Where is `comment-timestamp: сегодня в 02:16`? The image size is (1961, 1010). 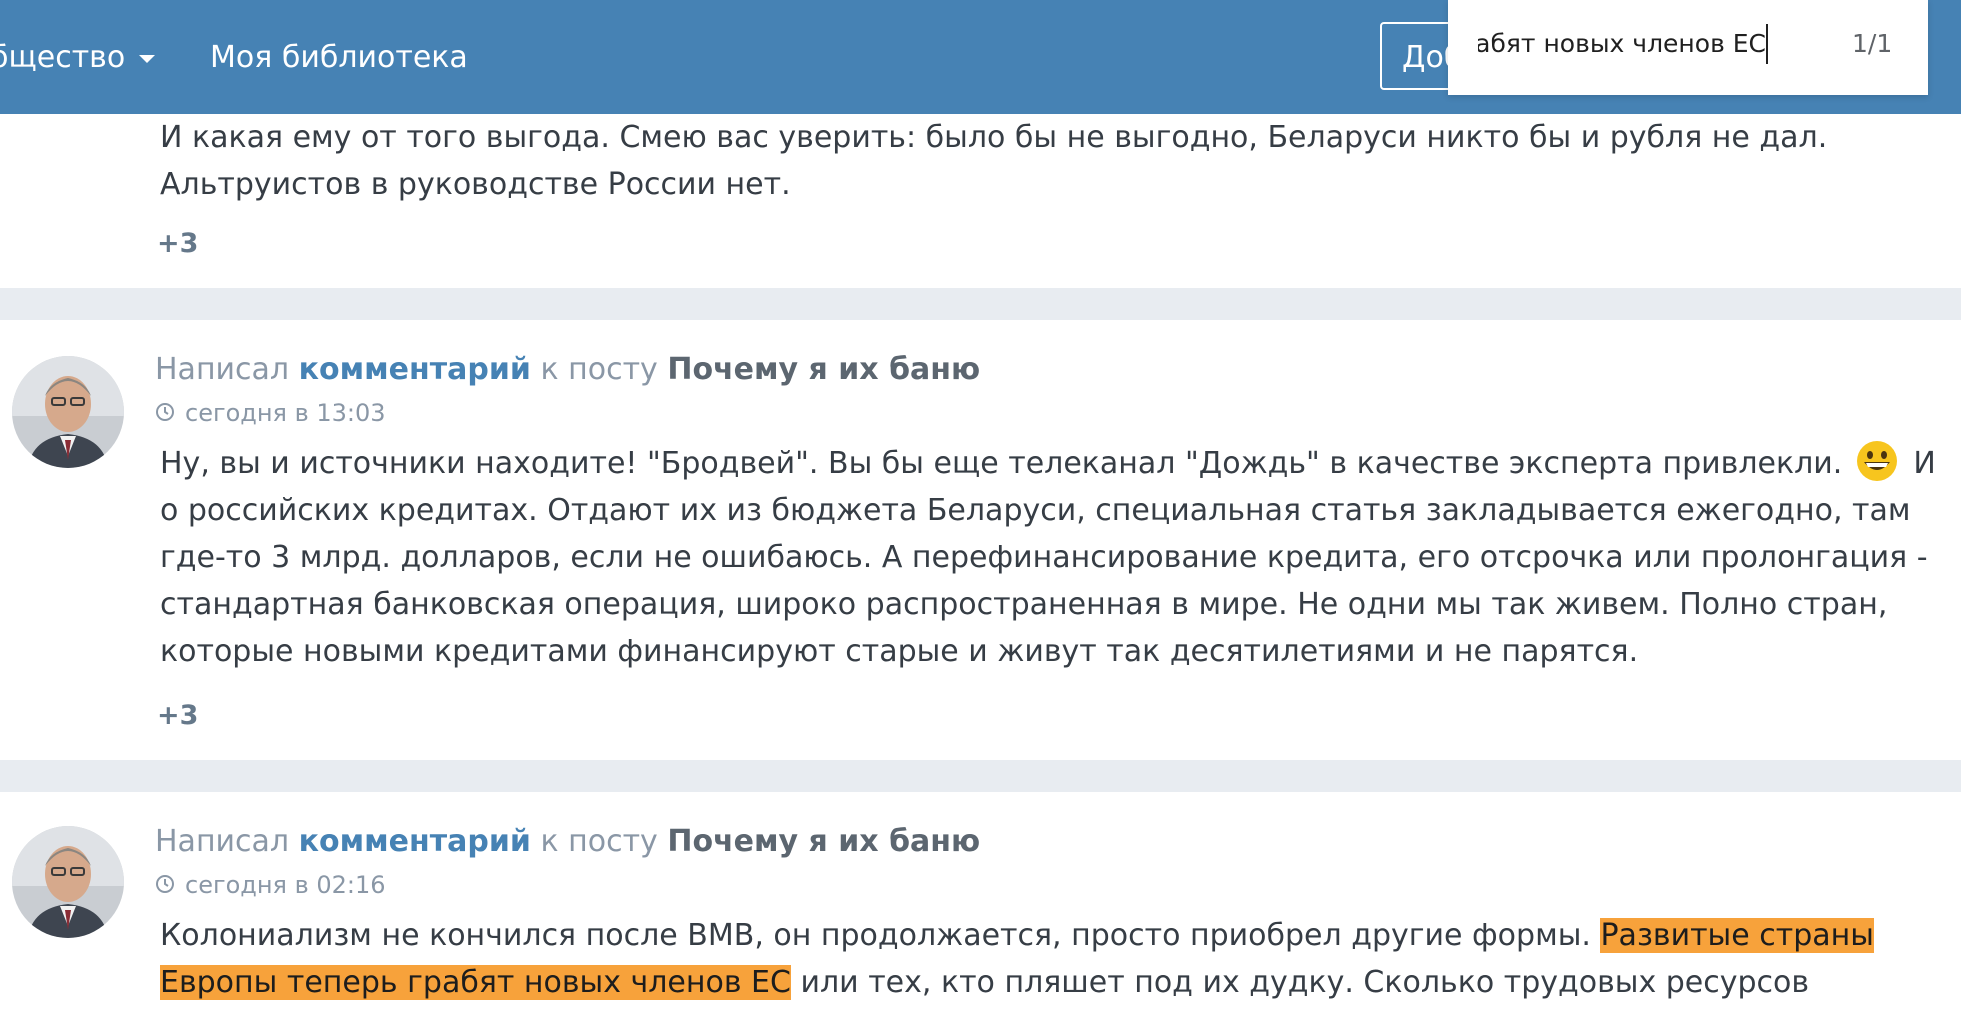 comment-timestamp: сегодня в 02:16 is located at coordinates (270, 885).